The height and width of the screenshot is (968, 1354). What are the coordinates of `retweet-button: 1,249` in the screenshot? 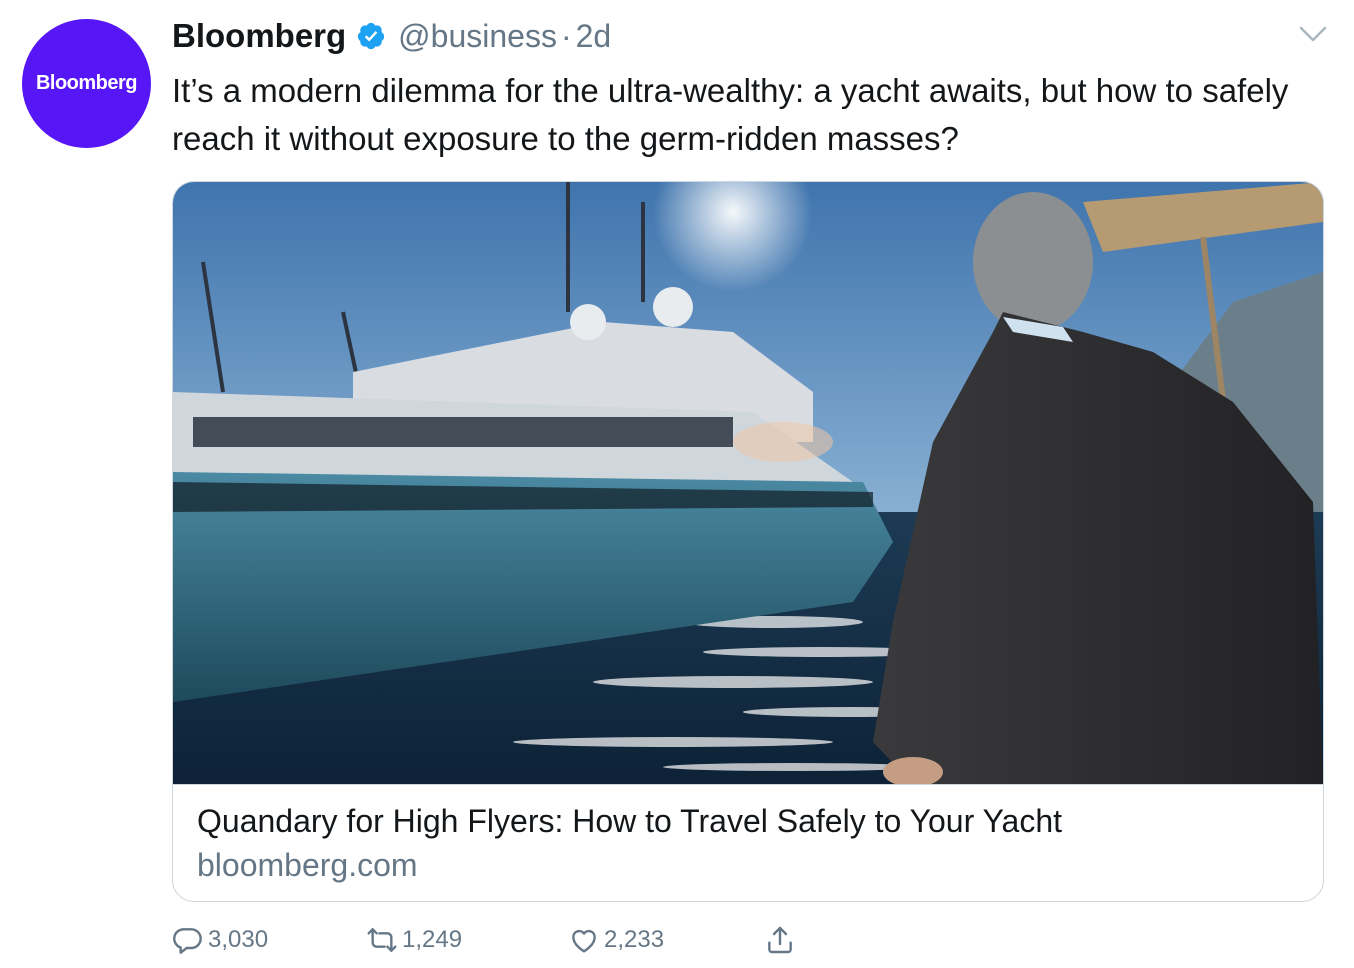 It's located at (414, 940).